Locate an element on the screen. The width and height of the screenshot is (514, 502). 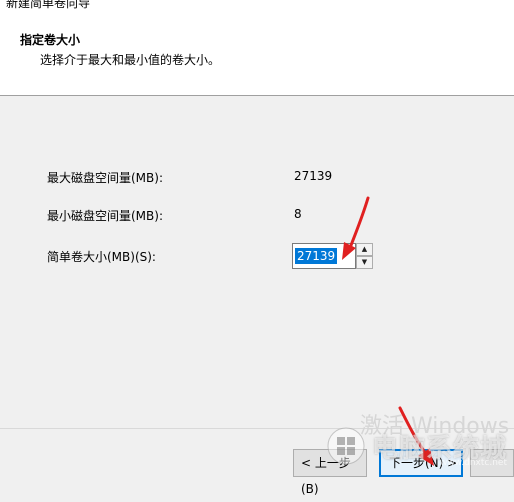
watermark-url: www.dnxtc.net is located at coordinates (473, 463).